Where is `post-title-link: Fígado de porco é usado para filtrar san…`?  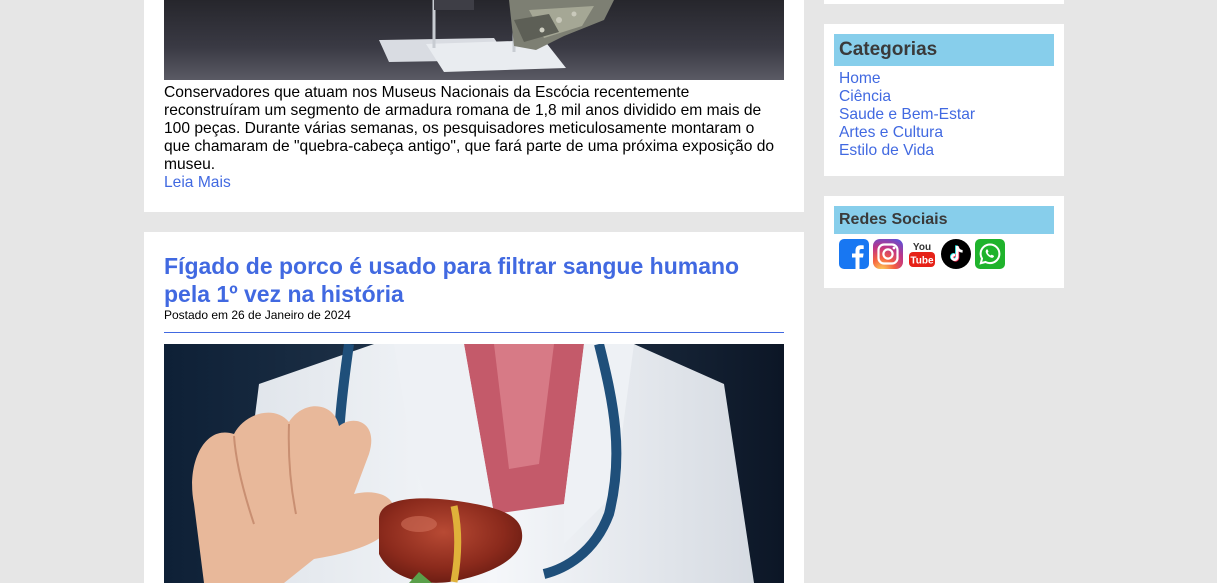
post-title-link: Fígado de porco é usado para filtrar san… is located at coordinates (474, 280).